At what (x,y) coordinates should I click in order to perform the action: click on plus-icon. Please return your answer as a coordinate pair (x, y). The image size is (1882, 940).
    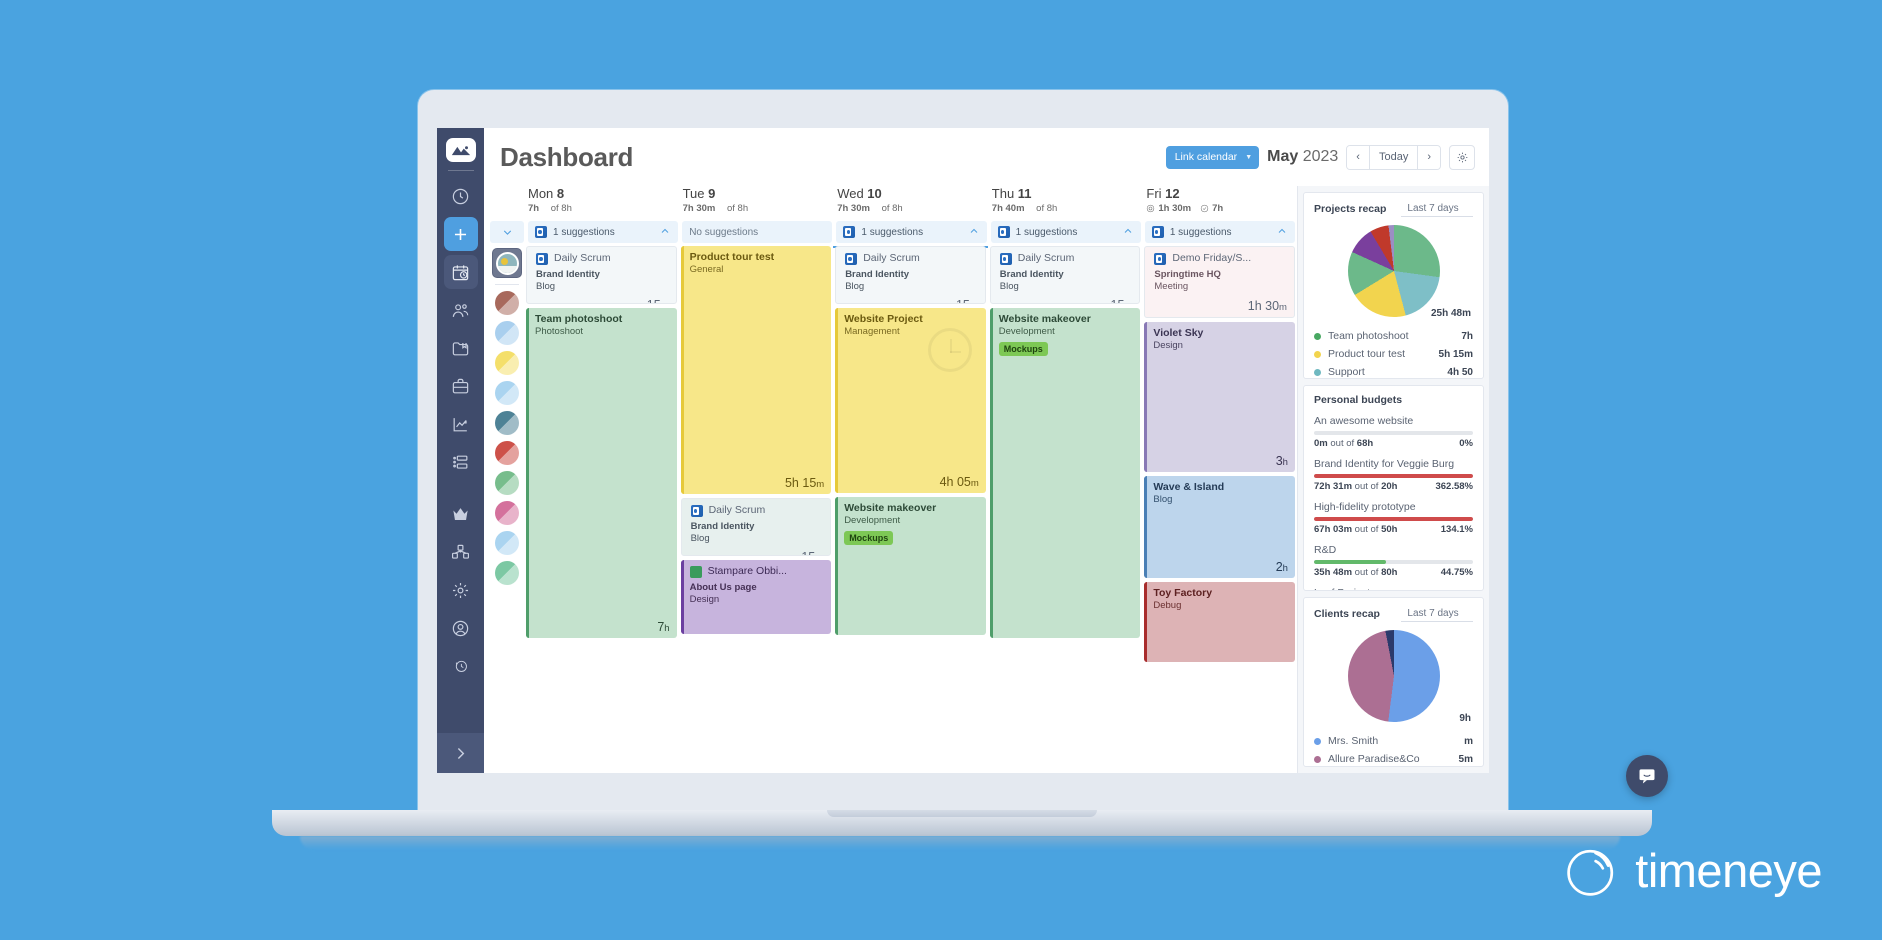
    Looking at the image, I should click on (460, 234).